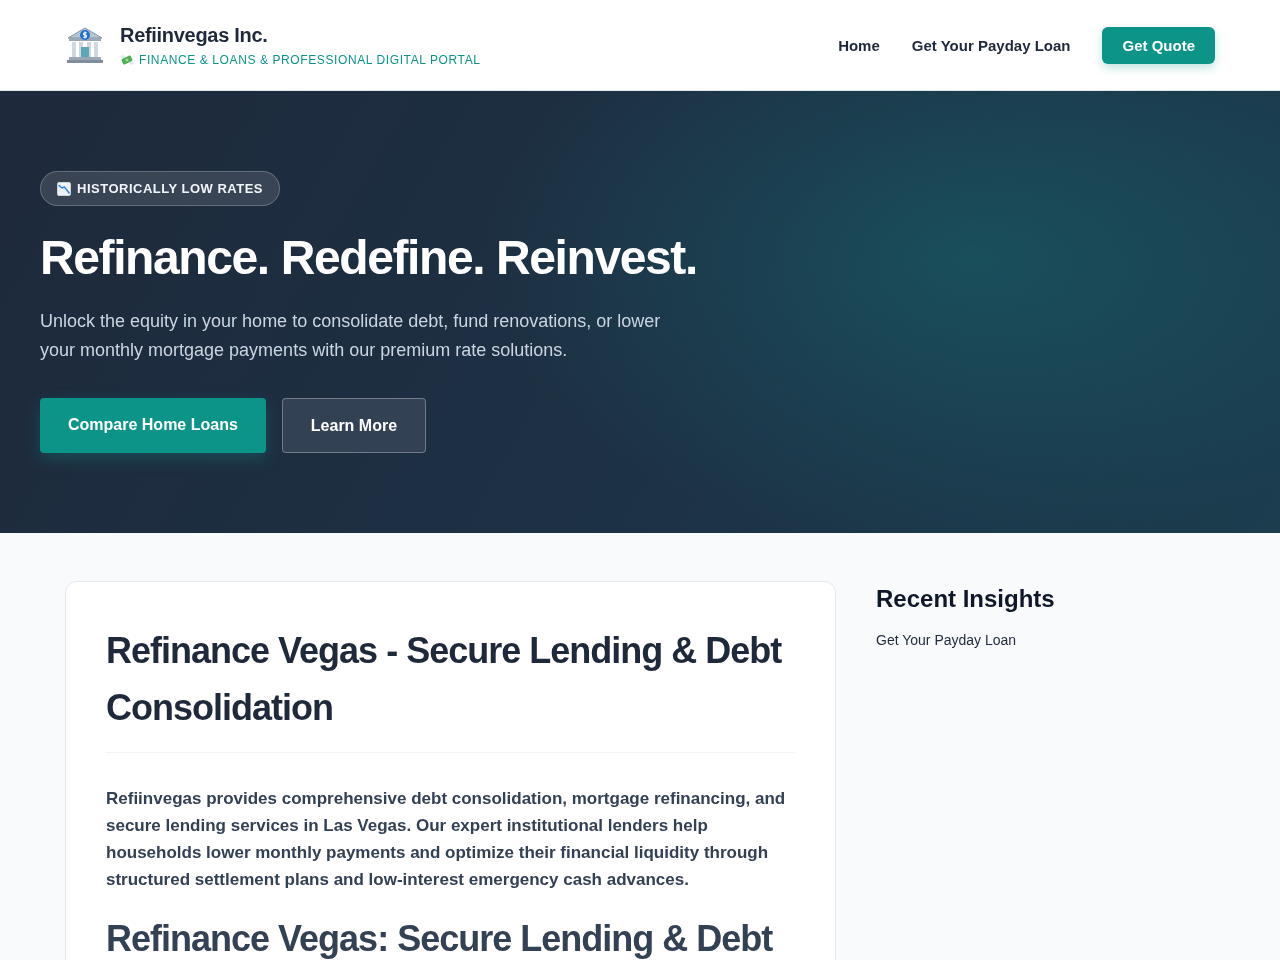 Image resolution: width=1280 pixels, height=960 pixels. What do you see at coordinates (64, 188) in the screenshot?
I see `chart-decreasing-icon` at bounding box center [64, 188].